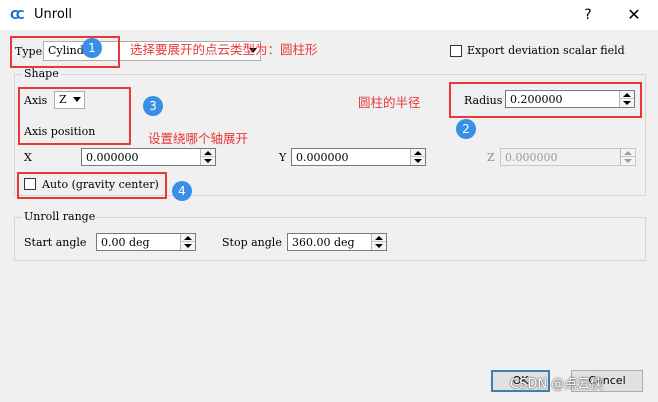 The height and width of the screenshot is (402, 658). Describe the element at coordinates (28, 157) in the screenshot. I see `x-label: X` at that location.